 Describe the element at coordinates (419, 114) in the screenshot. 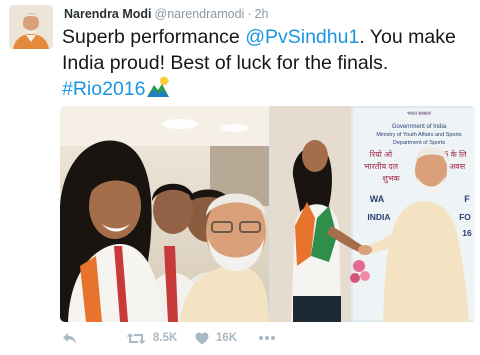

I see `sign-line: भारत सरकार` at that location.